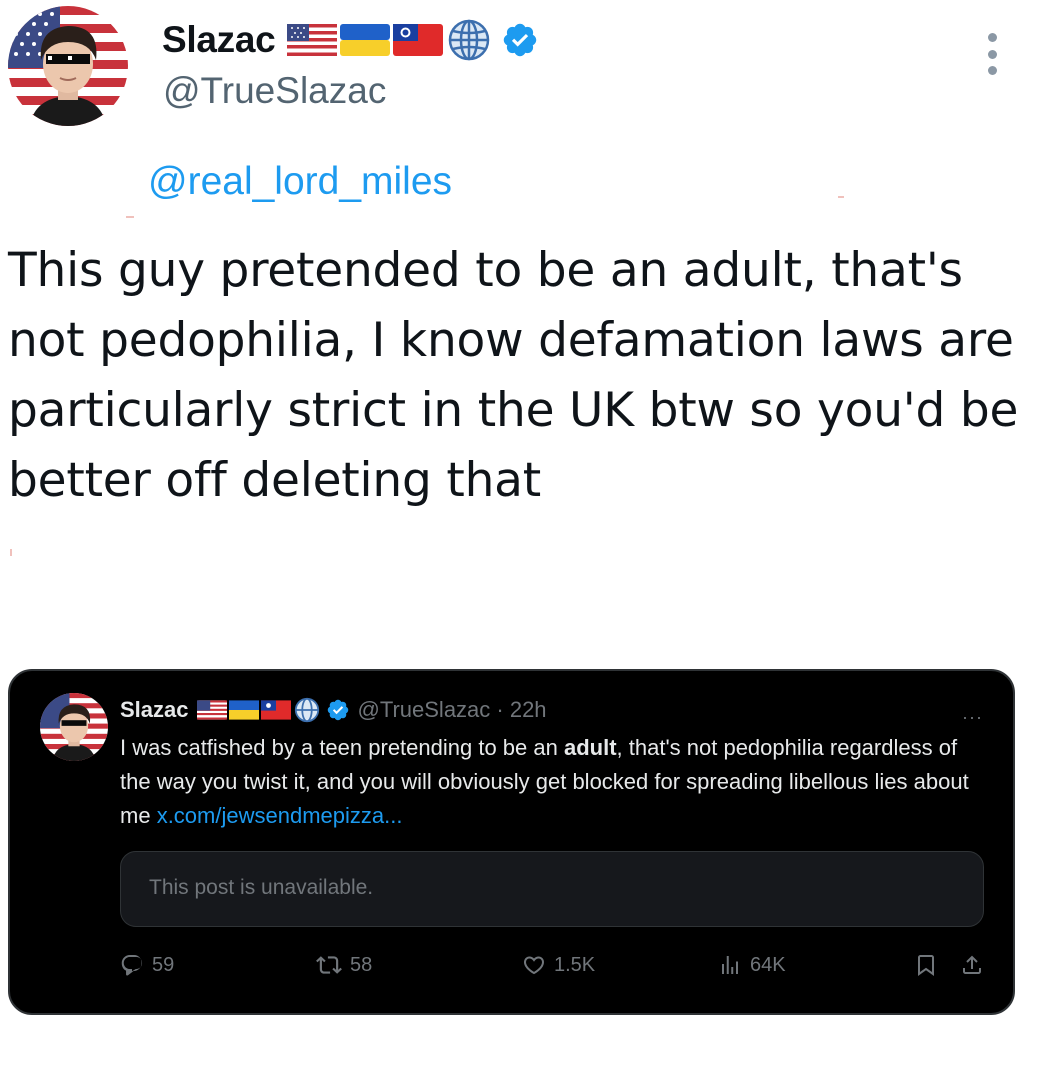  What do you see at coordinates (261, 887) in the screenshot?
I see `unavailable-post-text: This post is unavailable.` at bounding box center [261, 887].